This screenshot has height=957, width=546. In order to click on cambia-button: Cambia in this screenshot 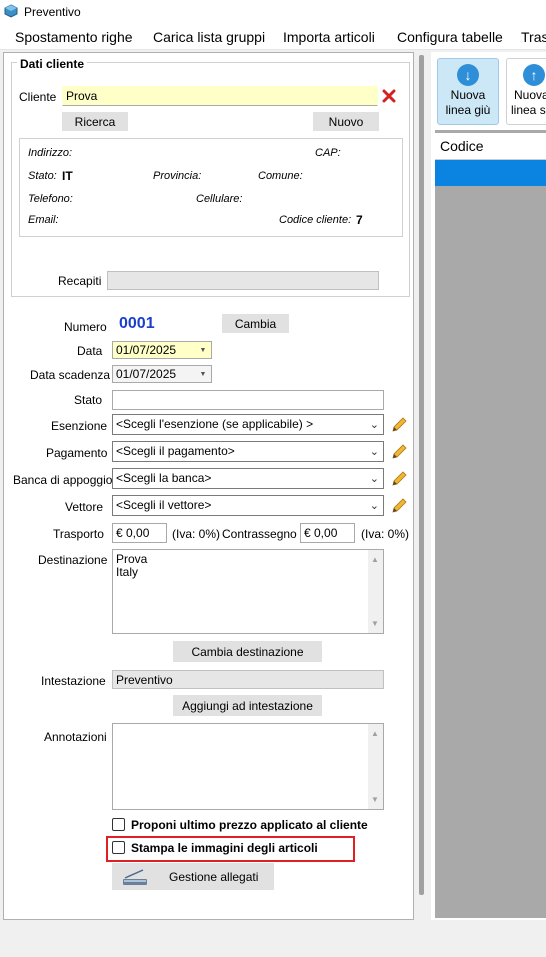, I will do `click(255, 323)`.